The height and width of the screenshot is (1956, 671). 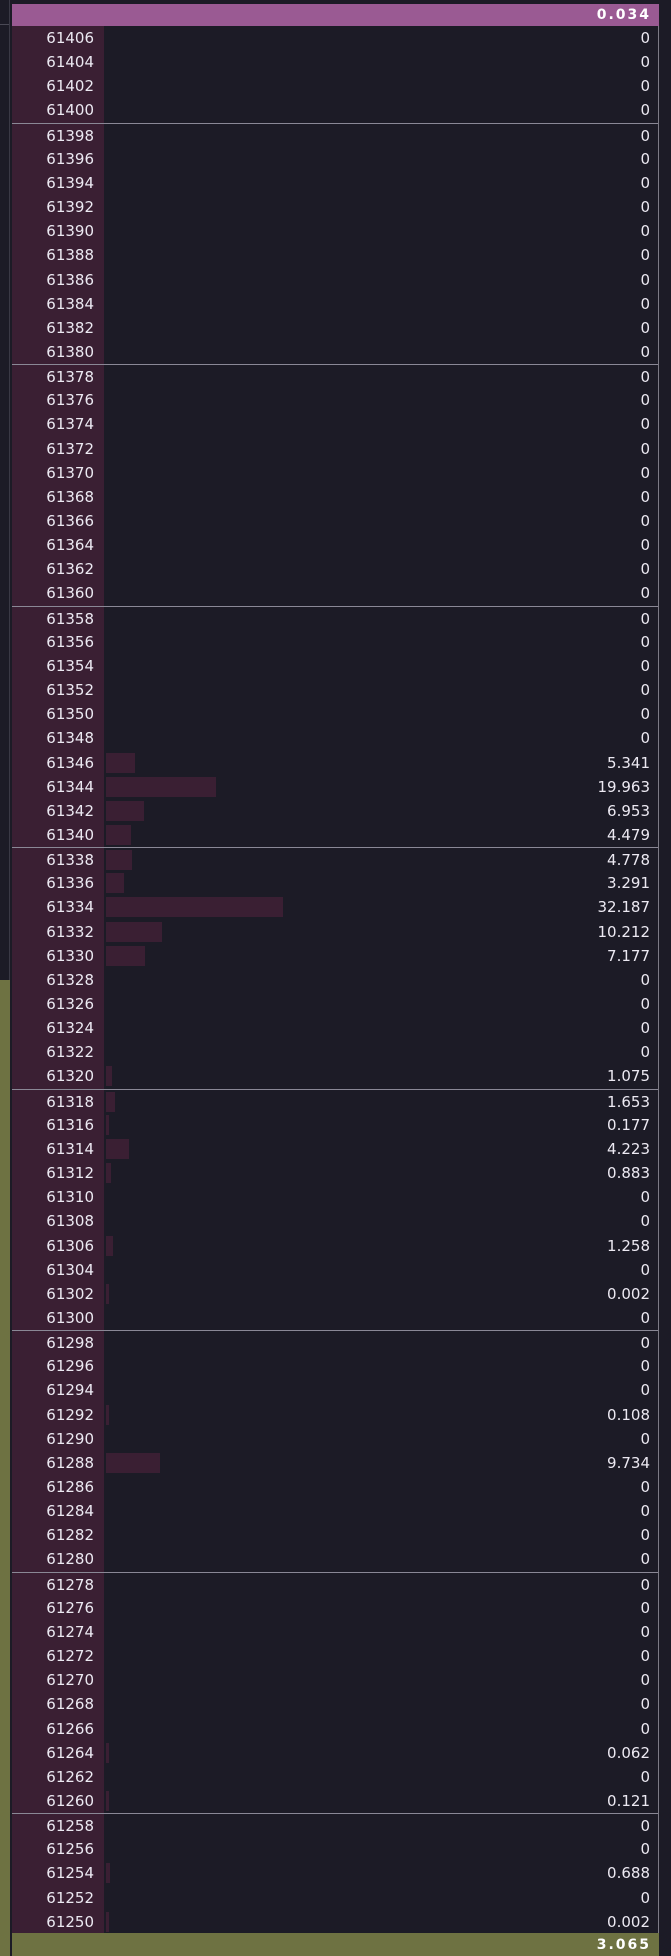 I want to click on ladder-row: 61320 1.075, so click(x=335, y=1076).